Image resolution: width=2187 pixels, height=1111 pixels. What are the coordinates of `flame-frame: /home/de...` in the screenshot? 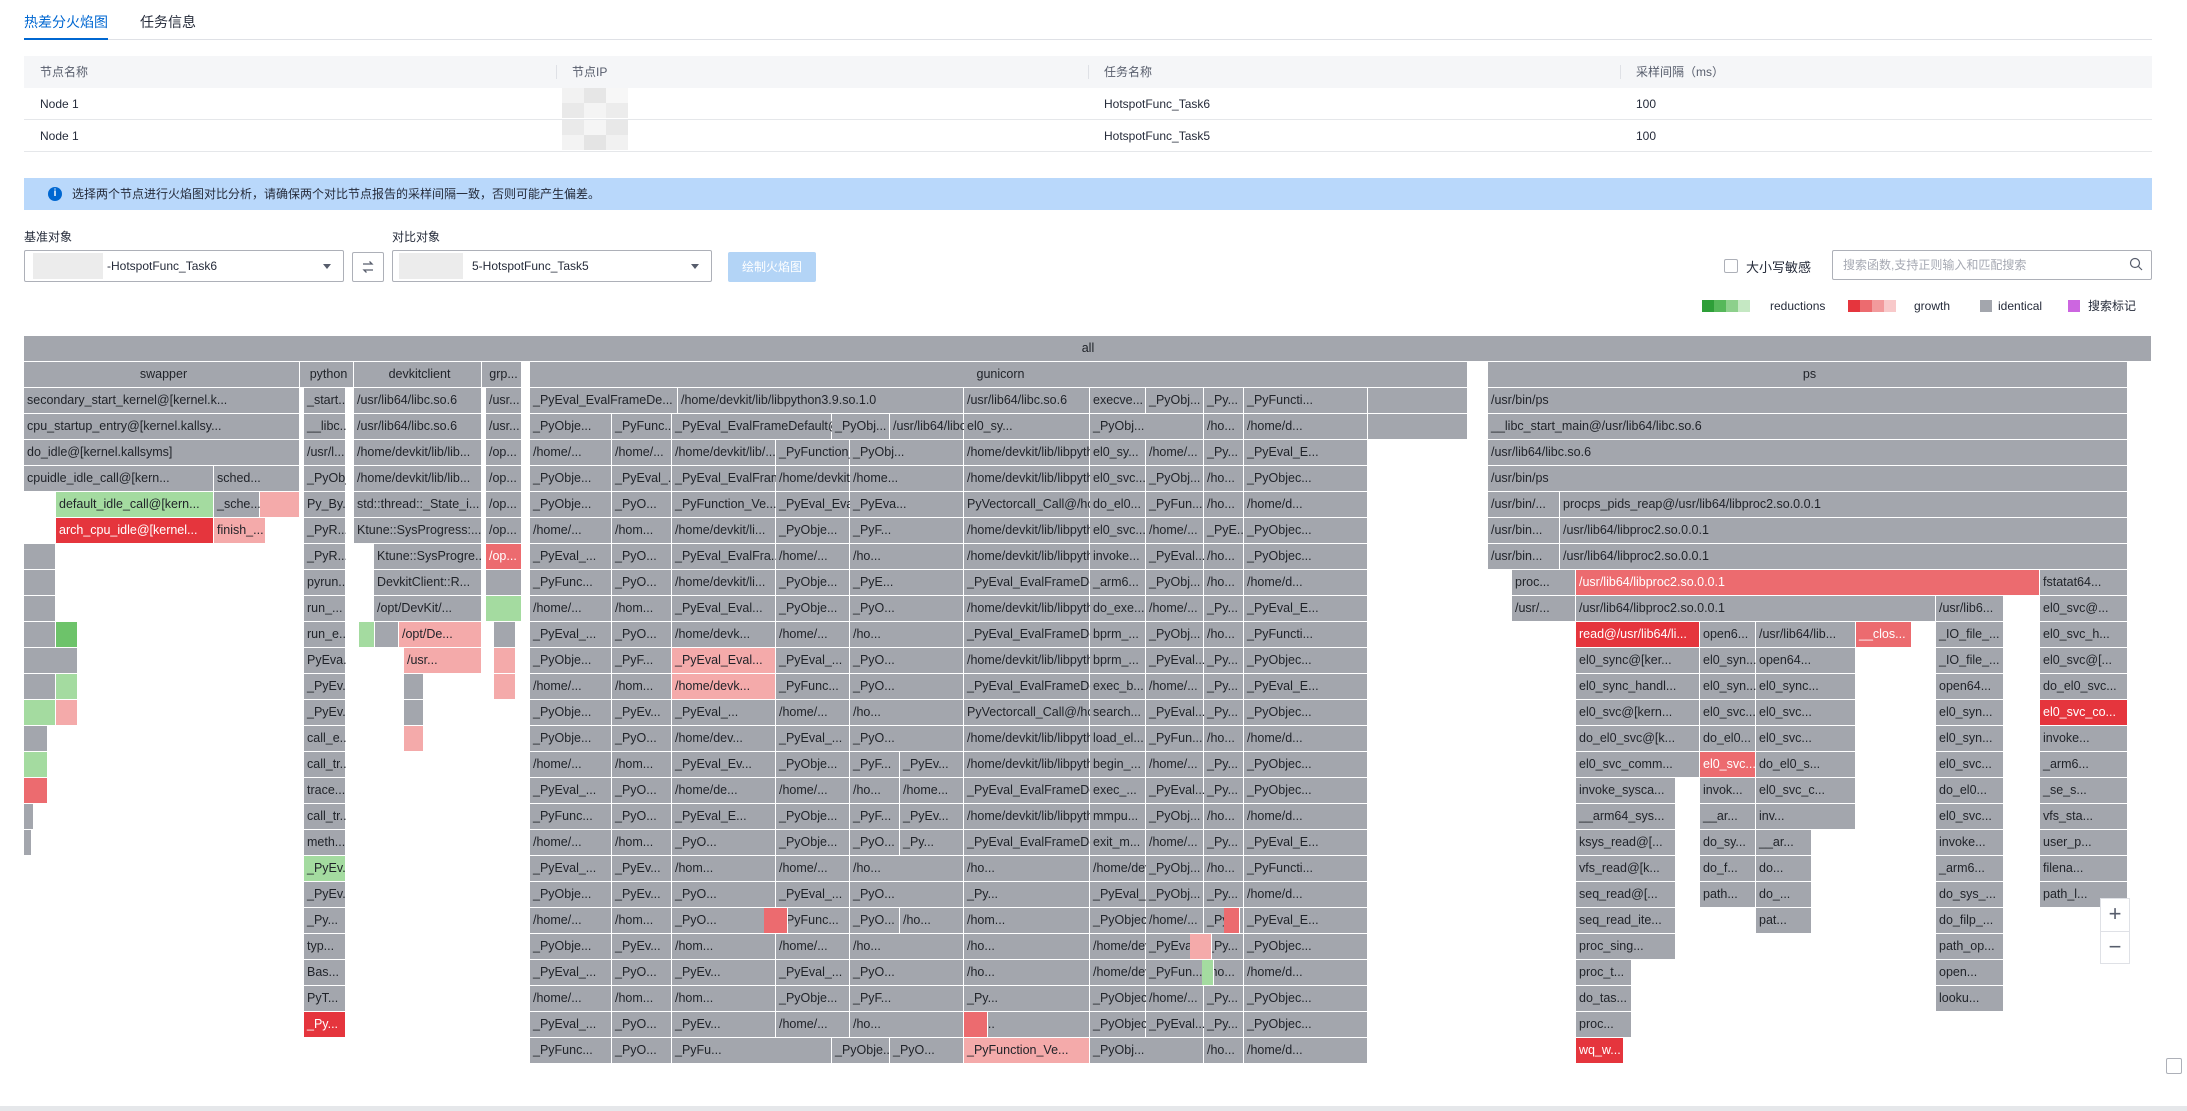 It's located at (724, 790).